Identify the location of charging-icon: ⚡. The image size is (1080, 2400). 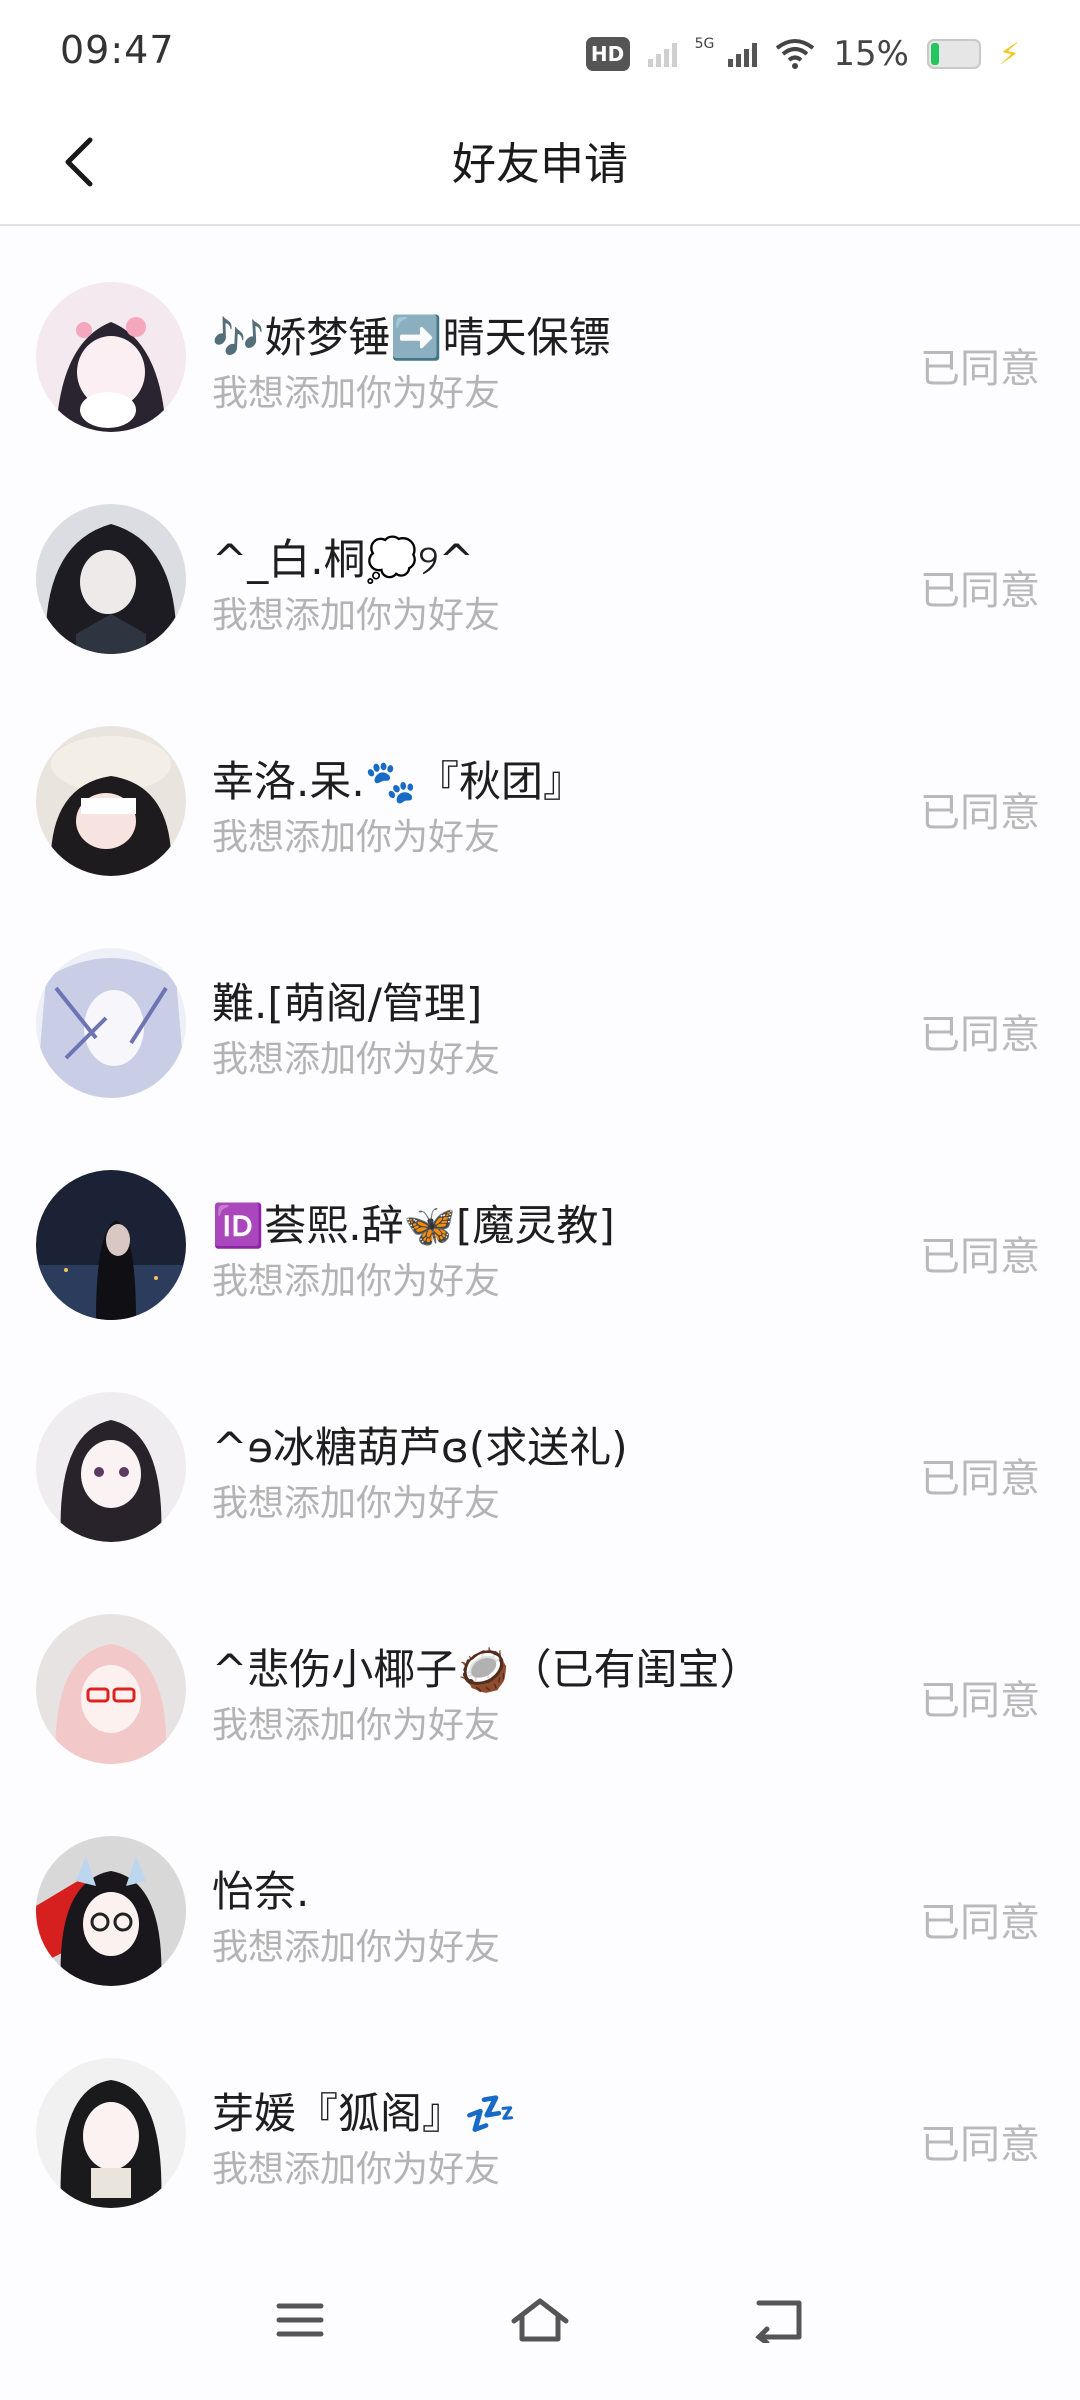
(1009, 54).